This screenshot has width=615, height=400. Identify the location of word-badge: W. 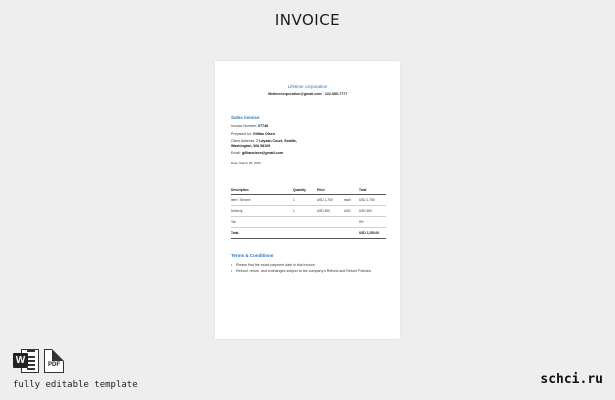
(20, 360).